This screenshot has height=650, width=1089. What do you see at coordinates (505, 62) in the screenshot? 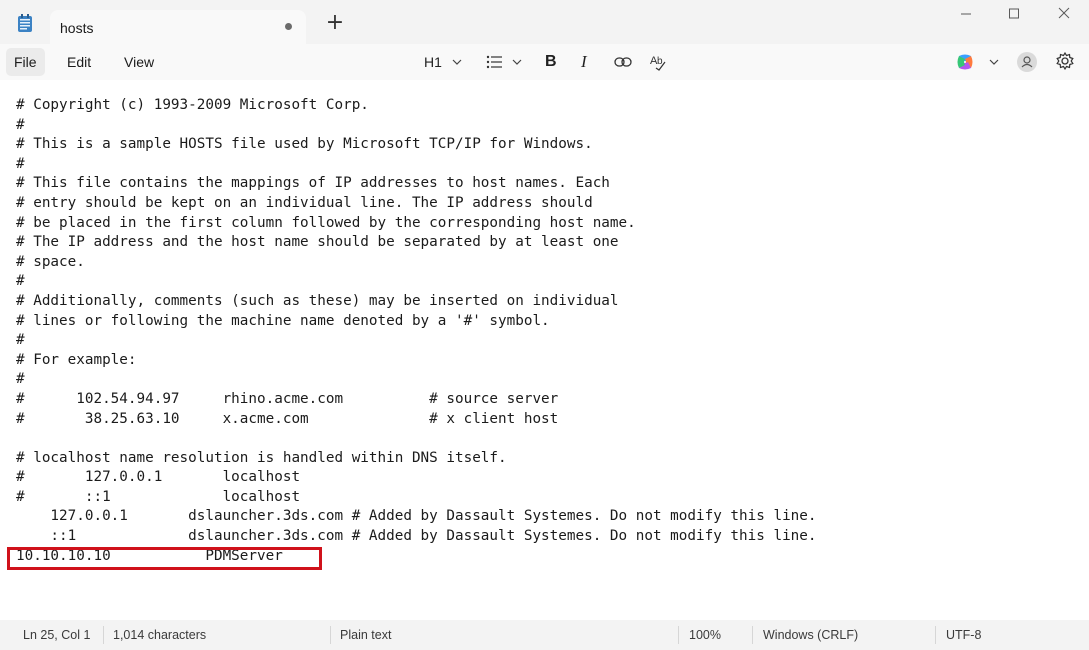
I see `list-dropdown` at bounding box center [505, 62].